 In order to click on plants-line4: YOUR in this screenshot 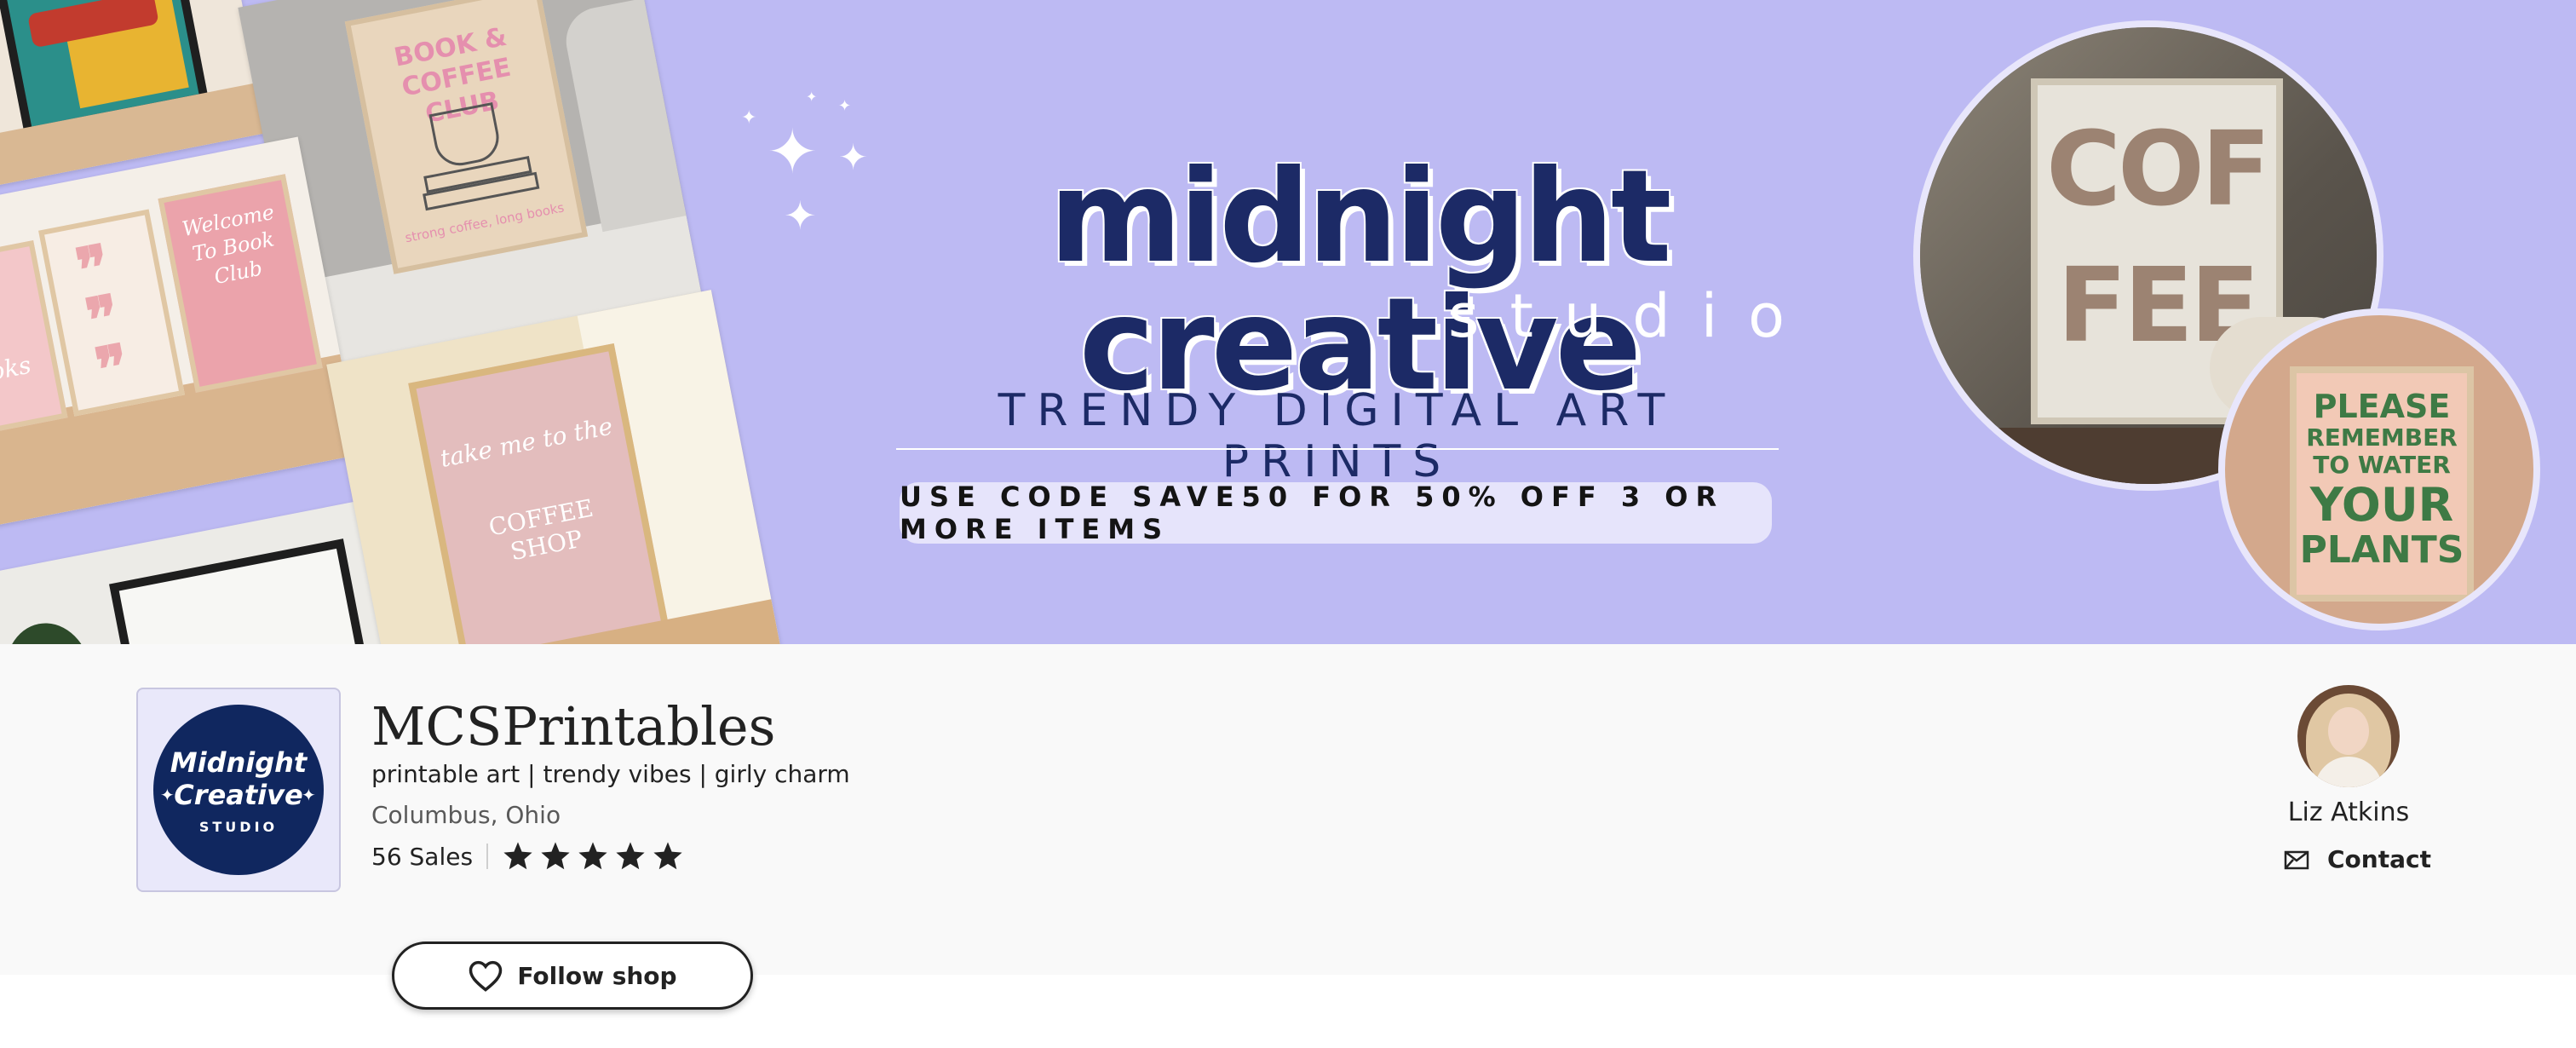, I will do `click(2381, 505)`.